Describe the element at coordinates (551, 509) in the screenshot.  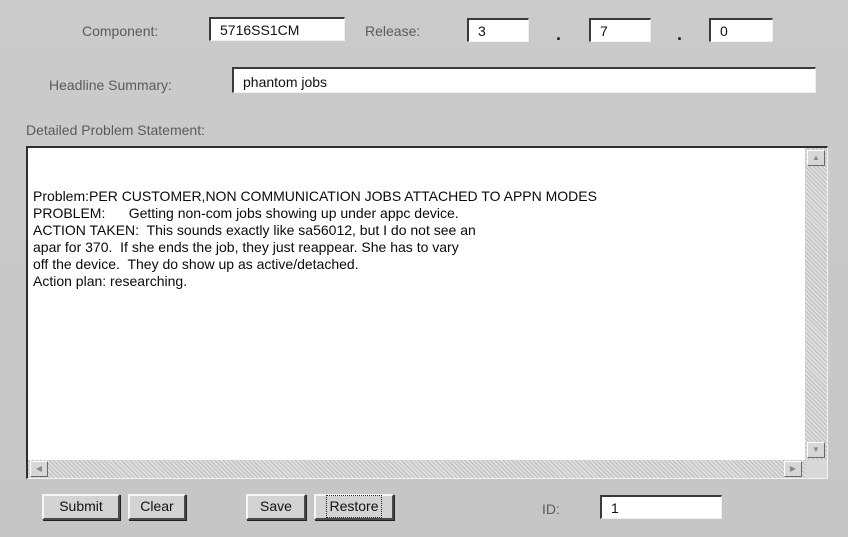
I see `id-label: ID:` at that location.